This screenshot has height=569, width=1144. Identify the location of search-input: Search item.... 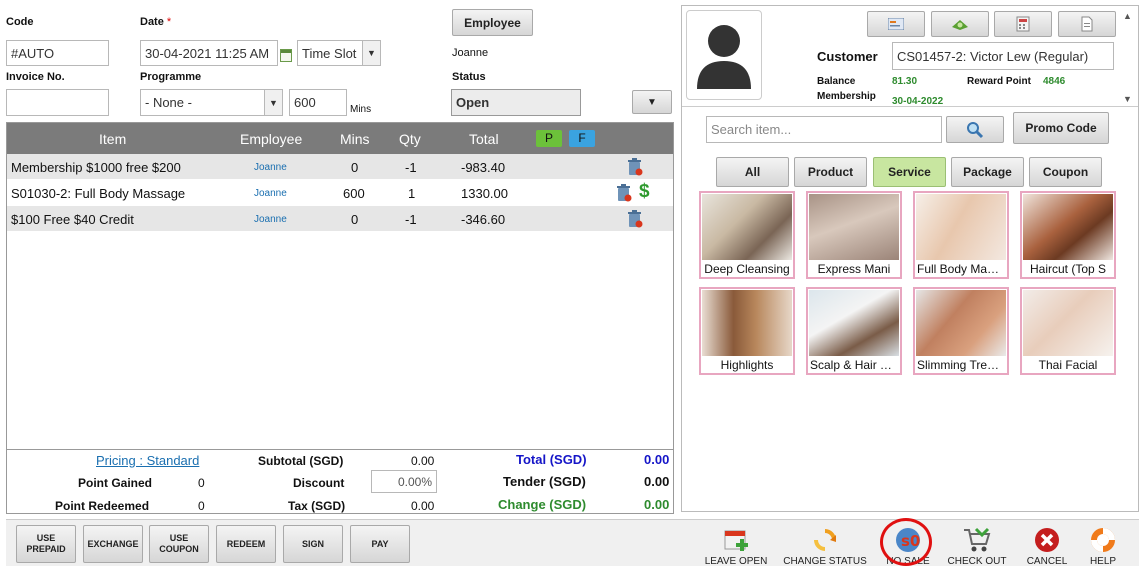
(824, 129).